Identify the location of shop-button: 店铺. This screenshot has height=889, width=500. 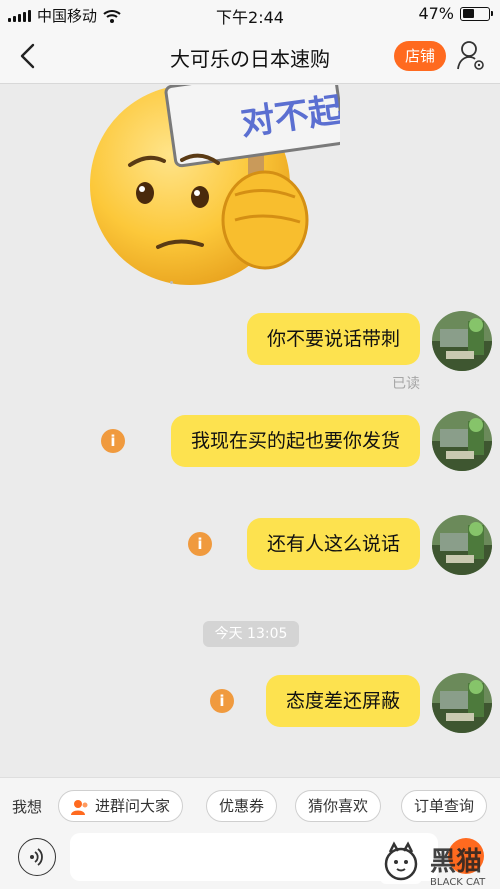
(420, 56).